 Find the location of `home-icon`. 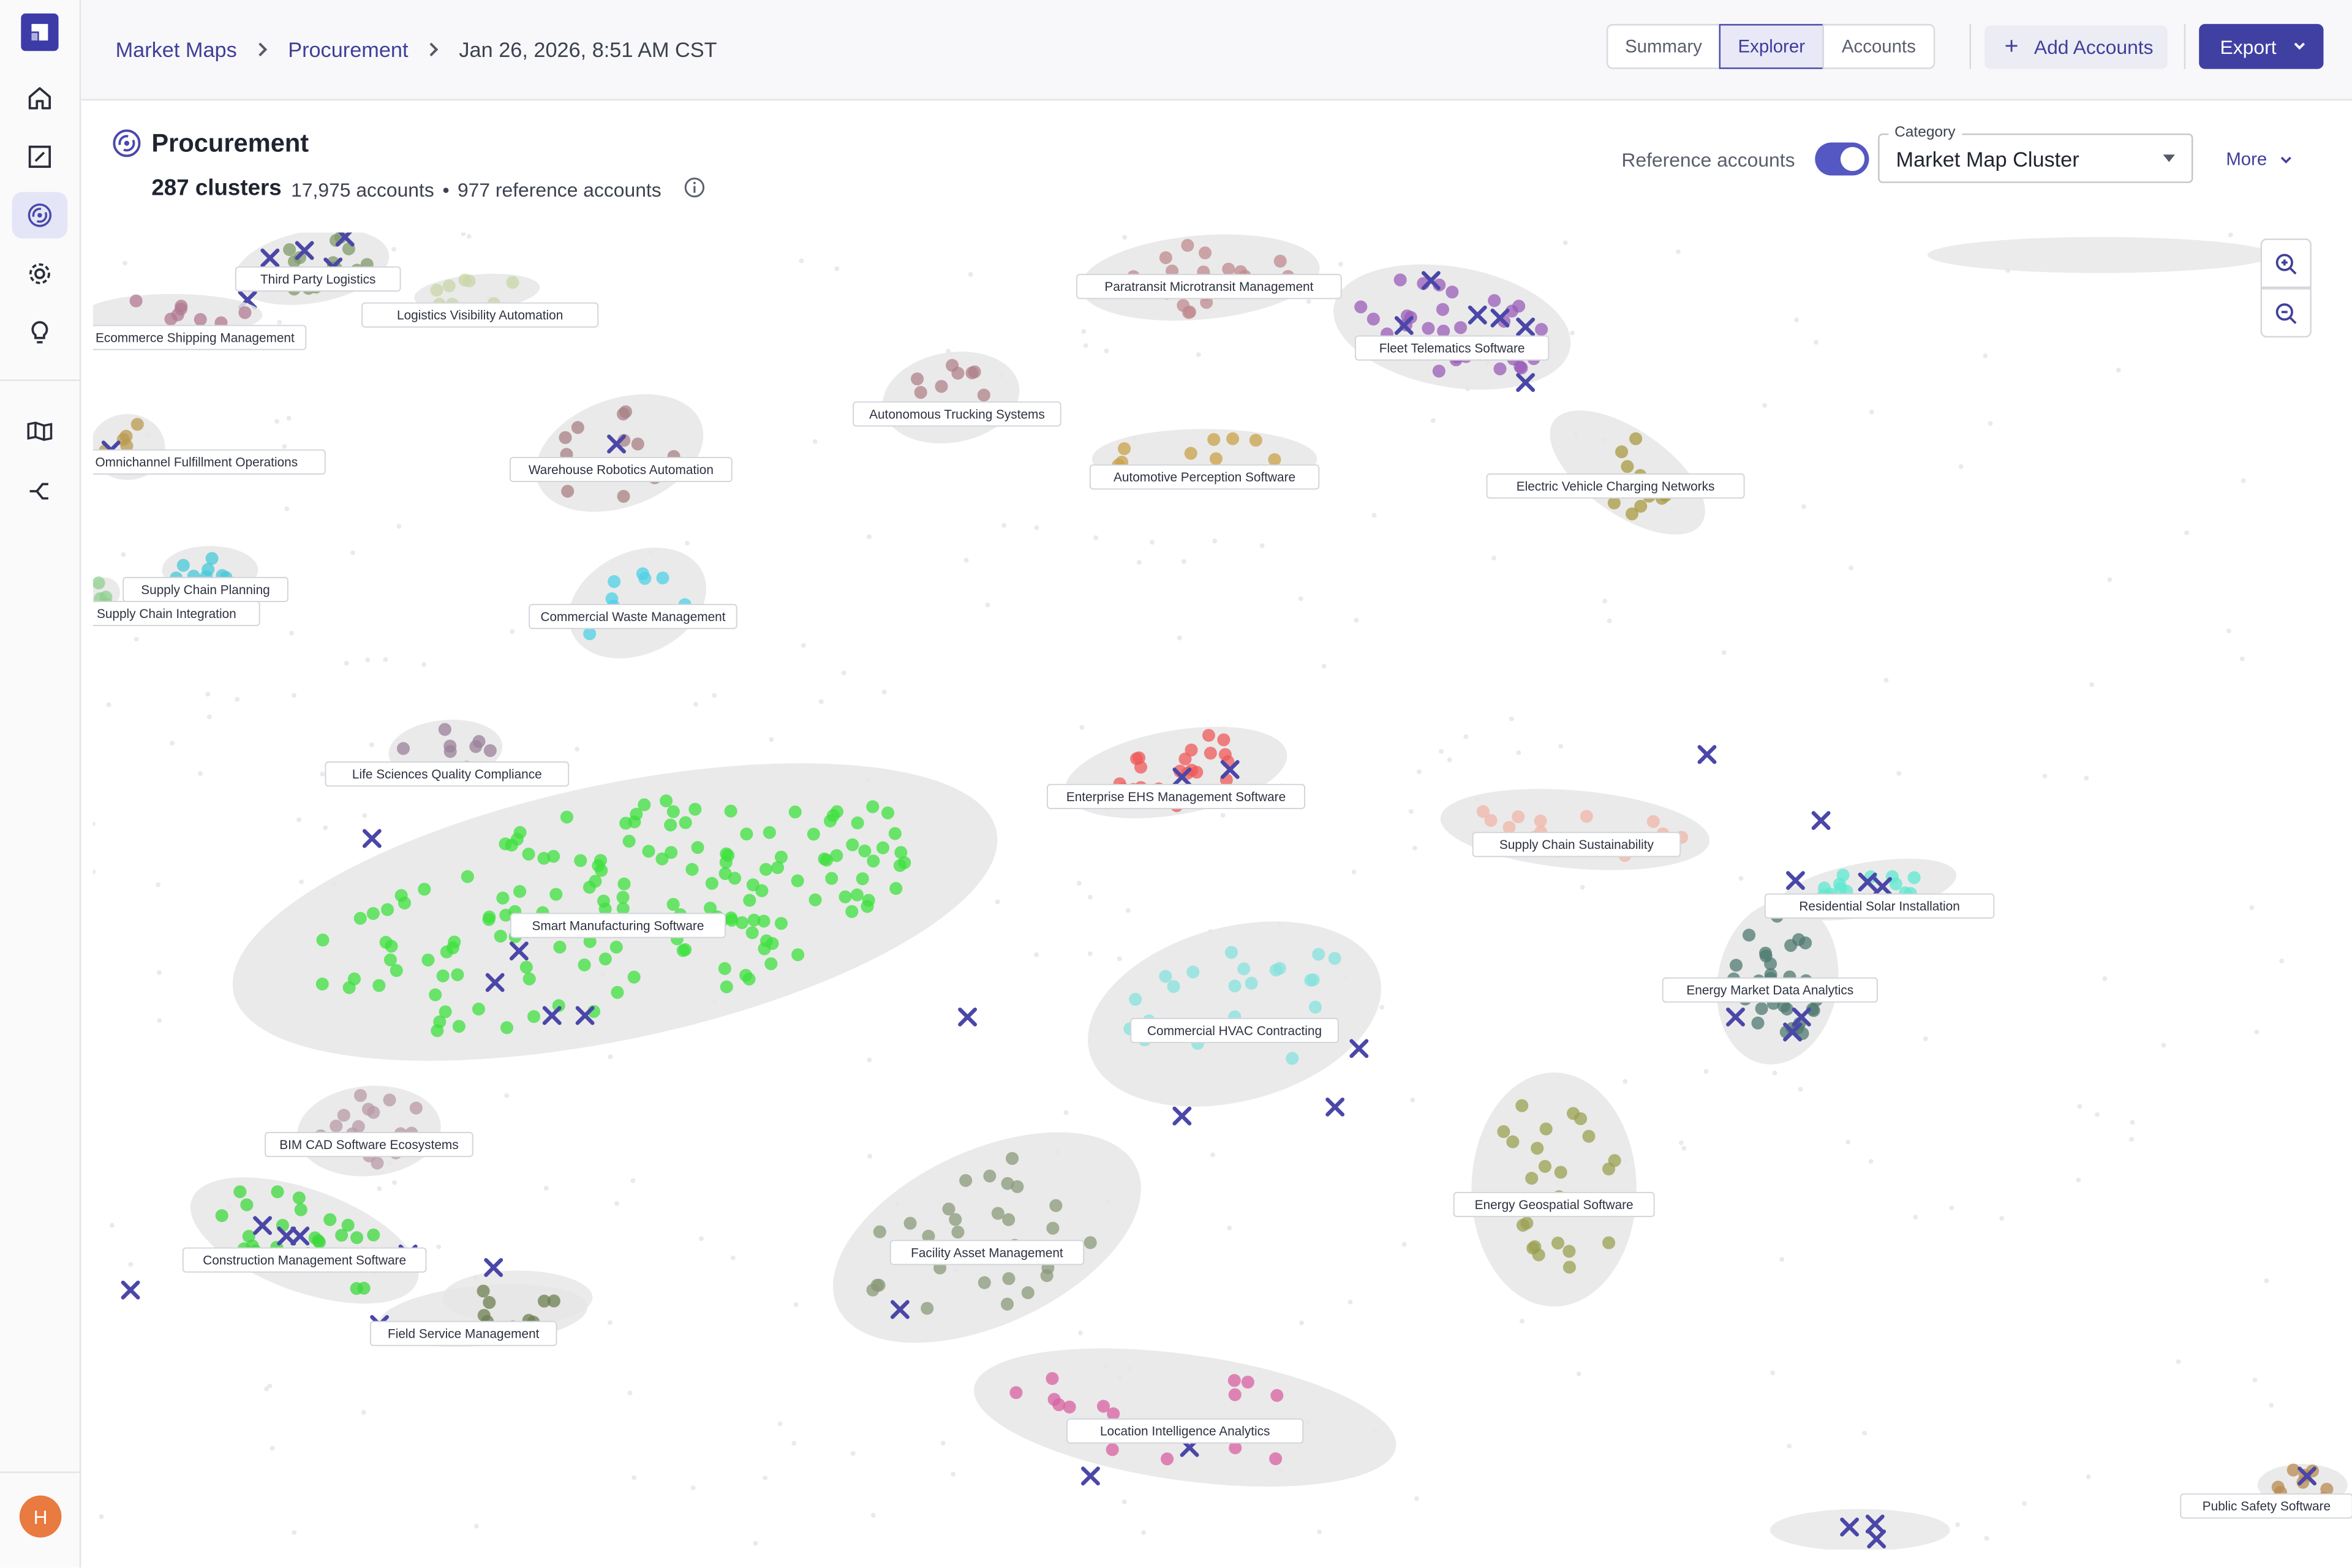

home-icon is located at coordinates (40, 98).